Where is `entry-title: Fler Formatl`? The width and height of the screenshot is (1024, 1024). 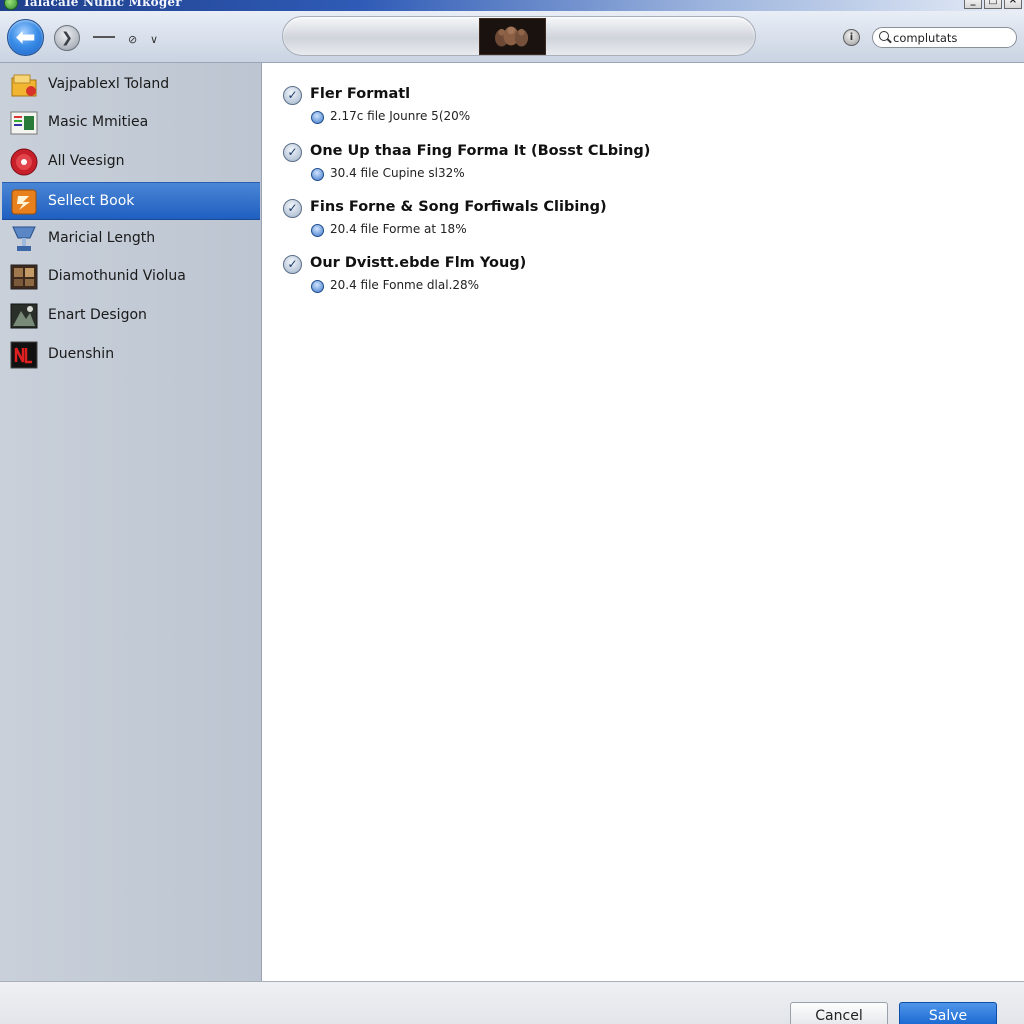 entry-title: Fler Formatl is located at coordinates (360, 94).